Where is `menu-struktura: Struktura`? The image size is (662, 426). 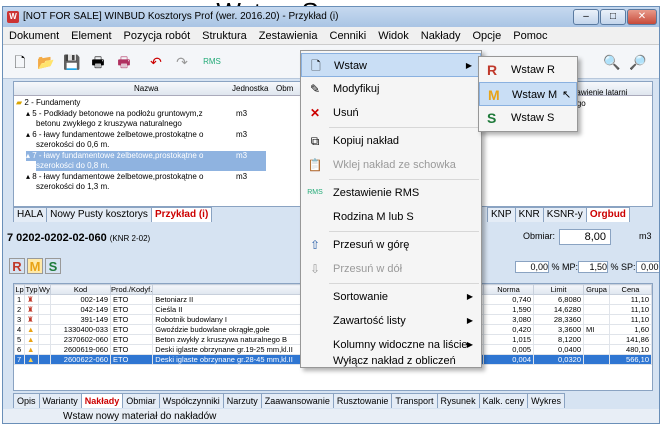
menu-struktura: Struktura is located at coordinates (224, 35).